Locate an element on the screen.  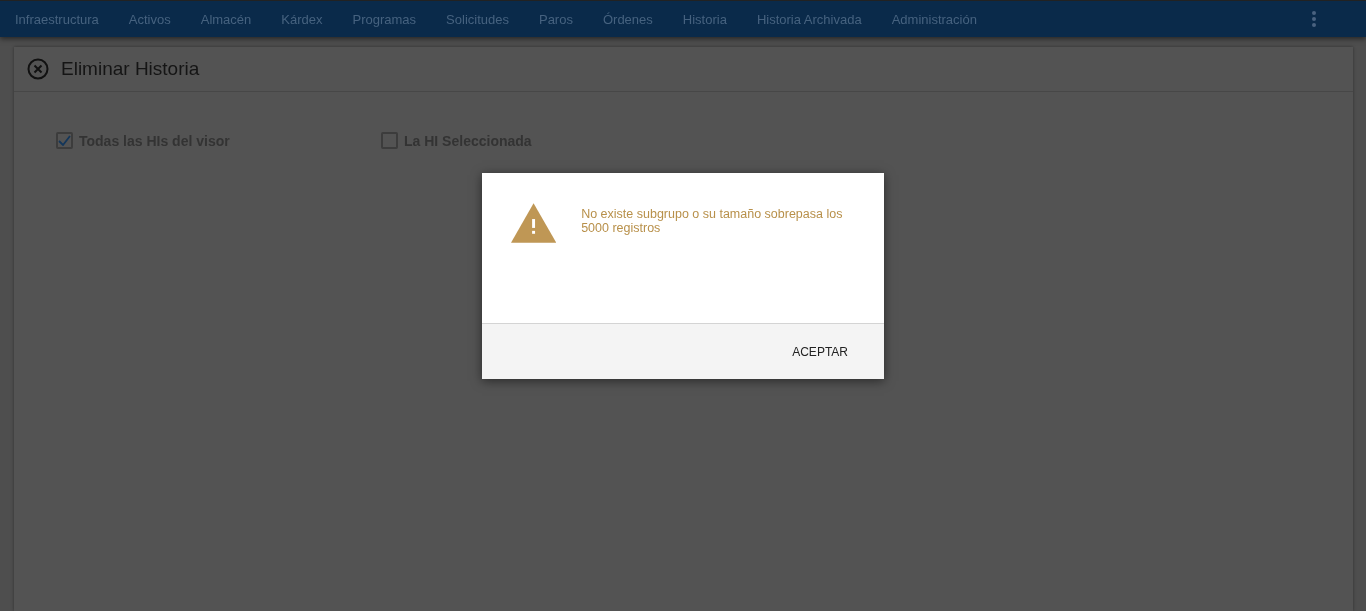
close-icon is located at coordinates (38, 69).